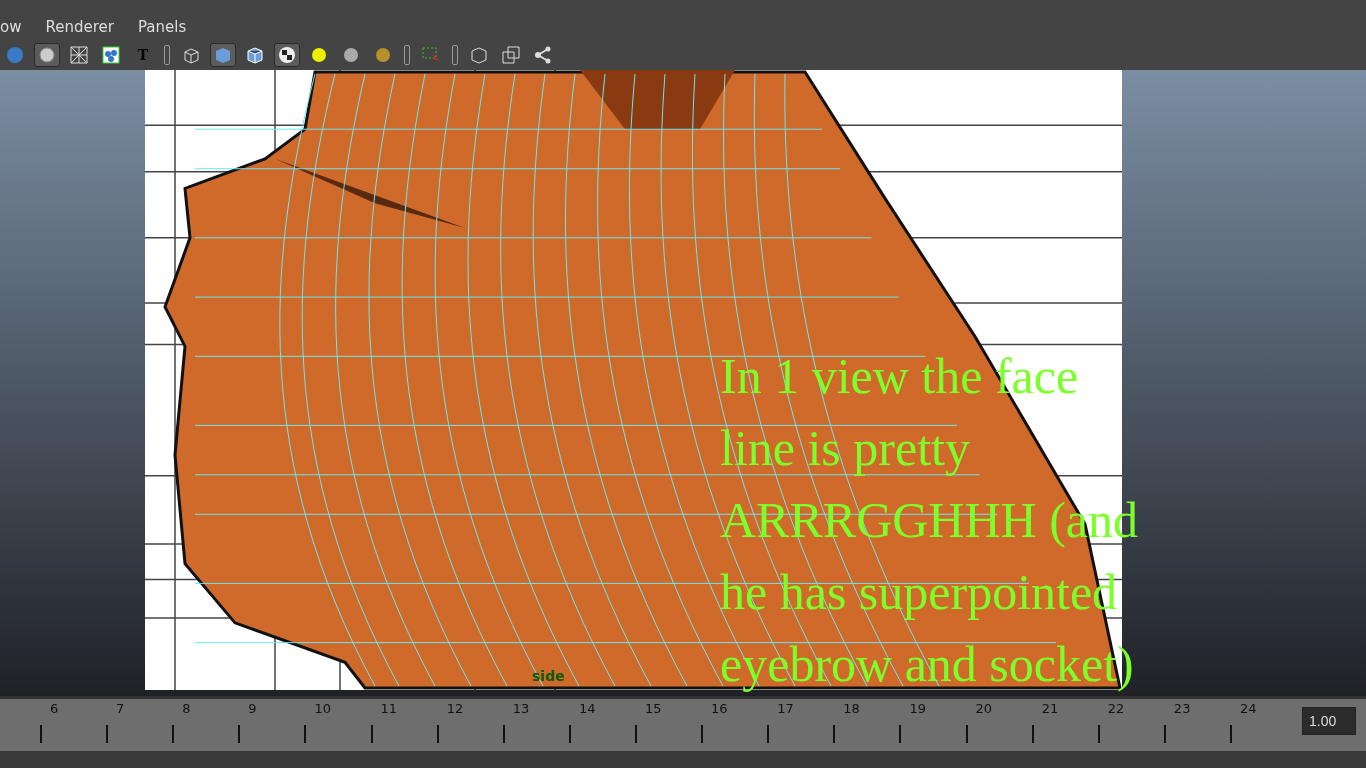  I want to click on cube-outline-icon, so click(479, 55).